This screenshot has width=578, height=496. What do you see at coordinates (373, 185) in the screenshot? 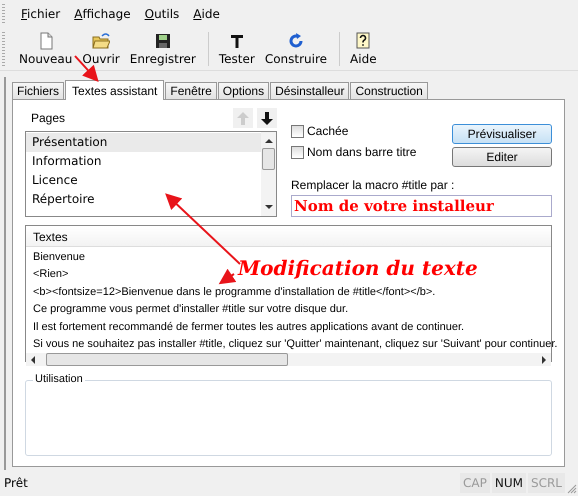
I see `macro-label: Remplacer la macro #title par :` at bounding box center [373, 185].